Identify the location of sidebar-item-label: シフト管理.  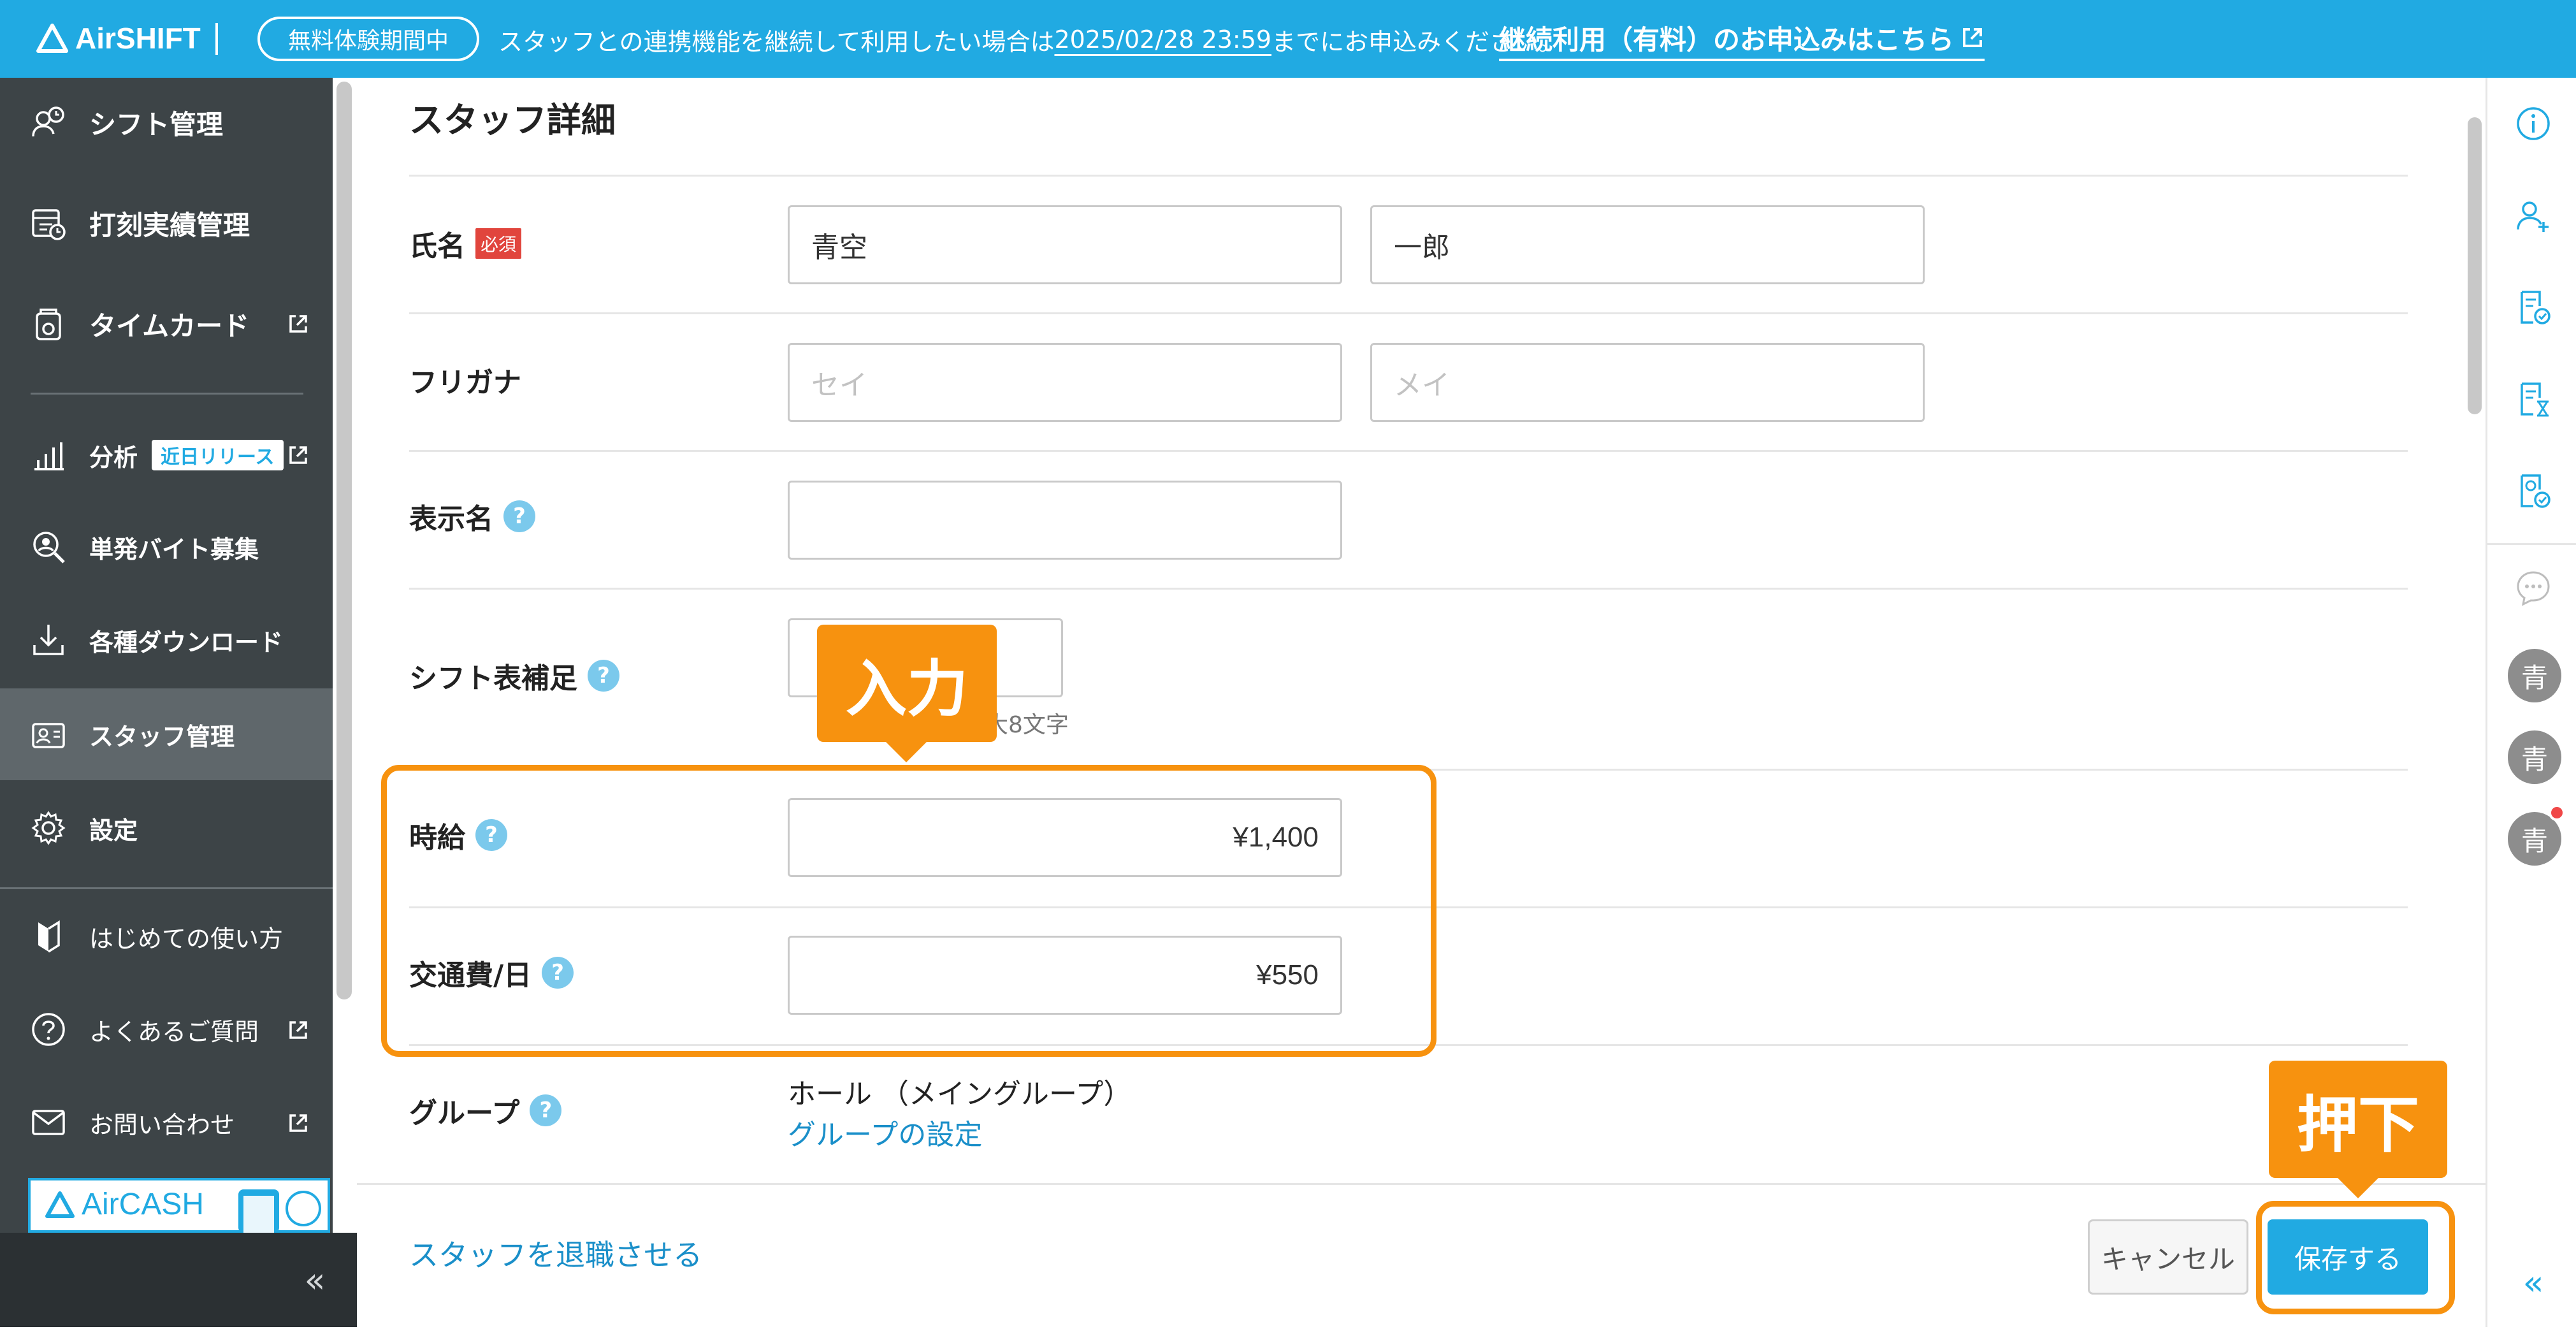
(156, 124).